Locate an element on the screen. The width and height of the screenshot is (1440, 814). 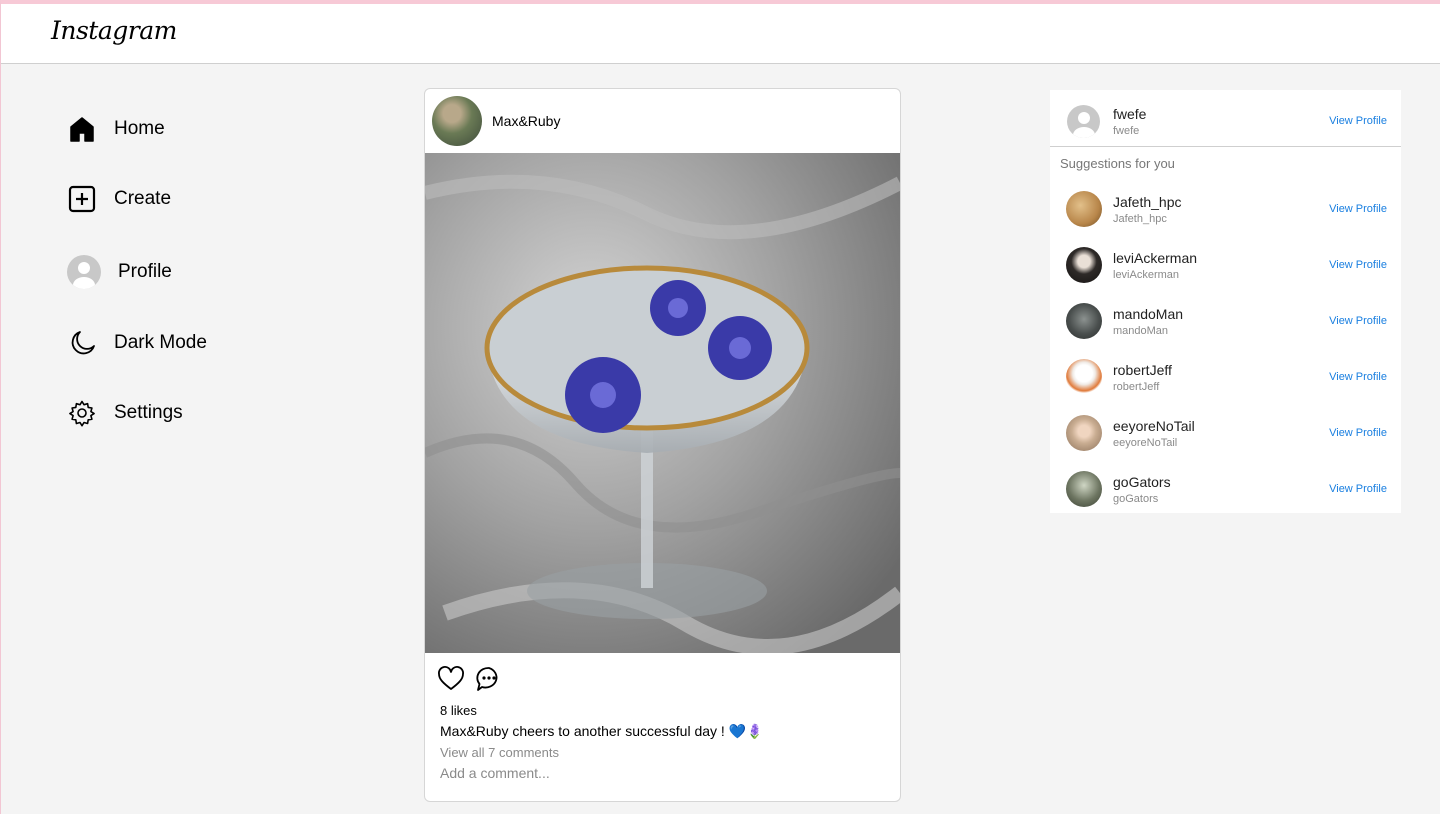
suggestion-handle: Jafeth_hpc is located at coordinates (1140, 219).